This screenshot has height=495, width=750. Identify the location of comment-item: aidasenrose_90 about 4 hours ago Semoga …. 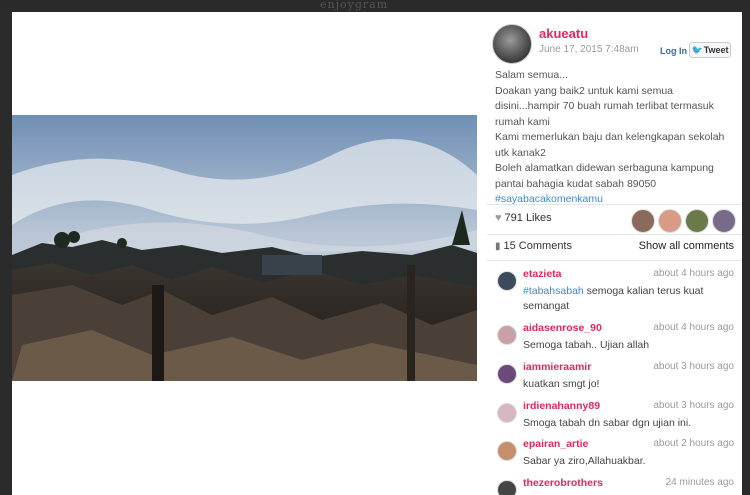
(614, 342).